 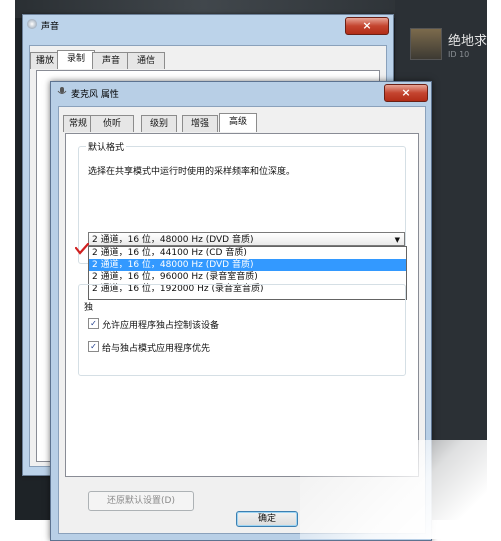 I want to click on tab-sounds: 声音, so click(x=111, y=60).